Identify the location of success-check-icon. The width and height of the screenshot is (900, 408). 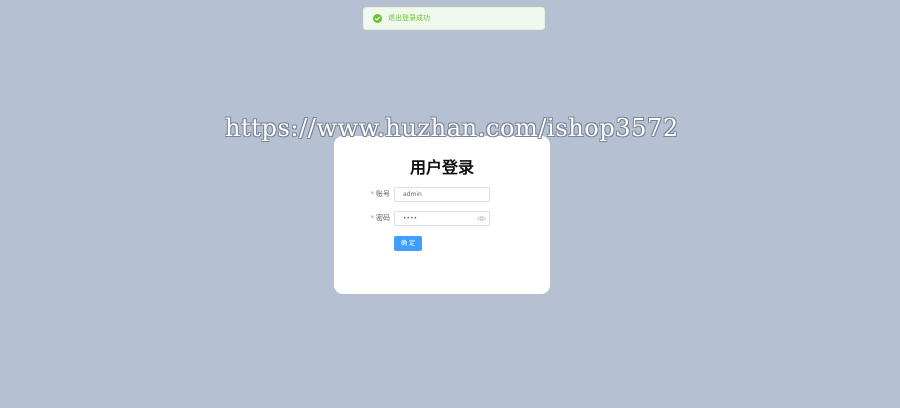
(377, 18).